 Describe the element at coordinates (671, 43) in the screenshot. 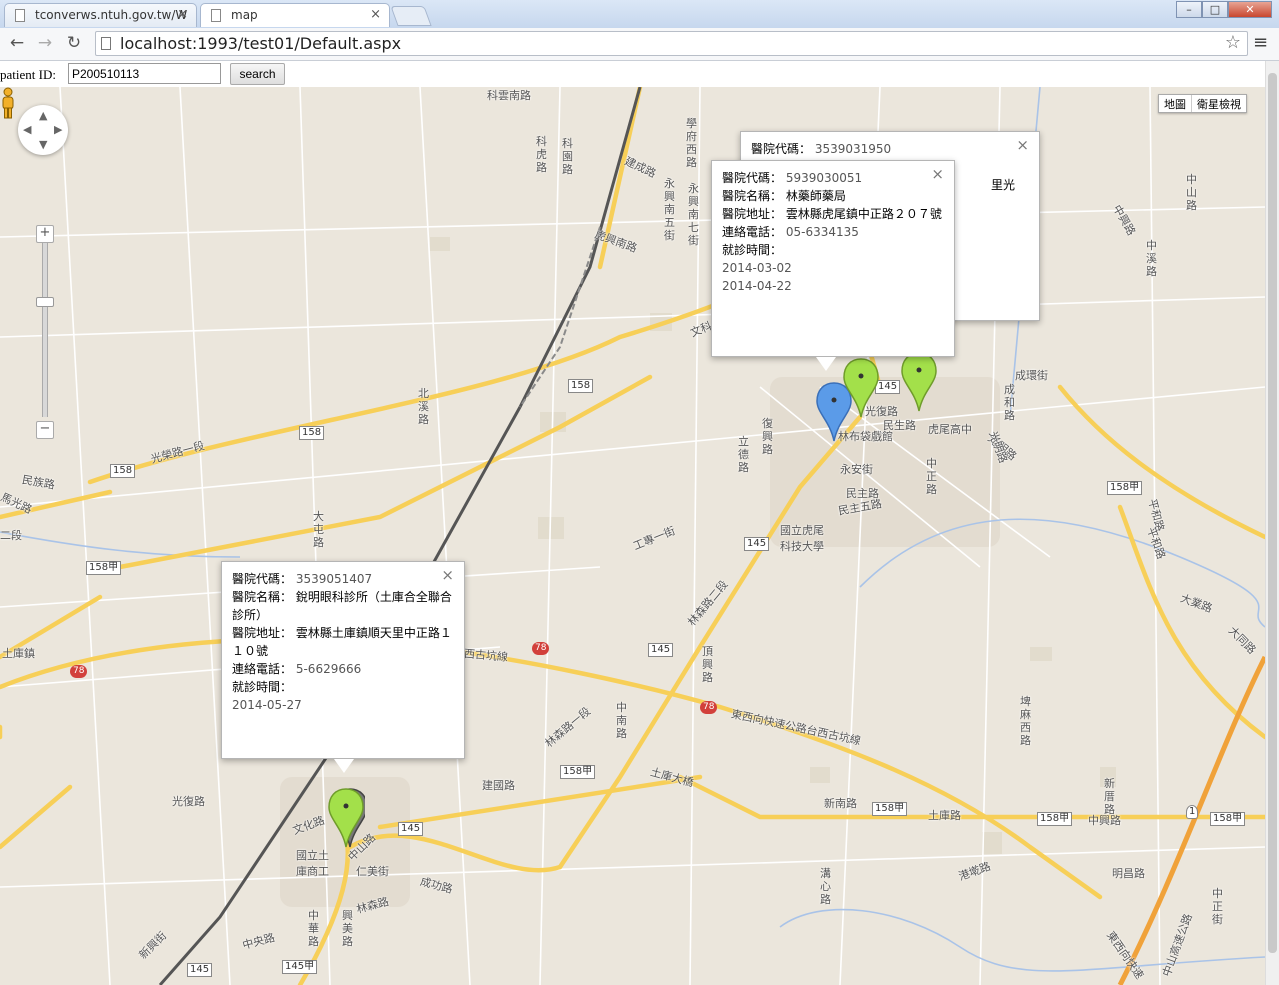

I see `address-bar: localhost:1993/test01/Default.aspx ☆` at that location.